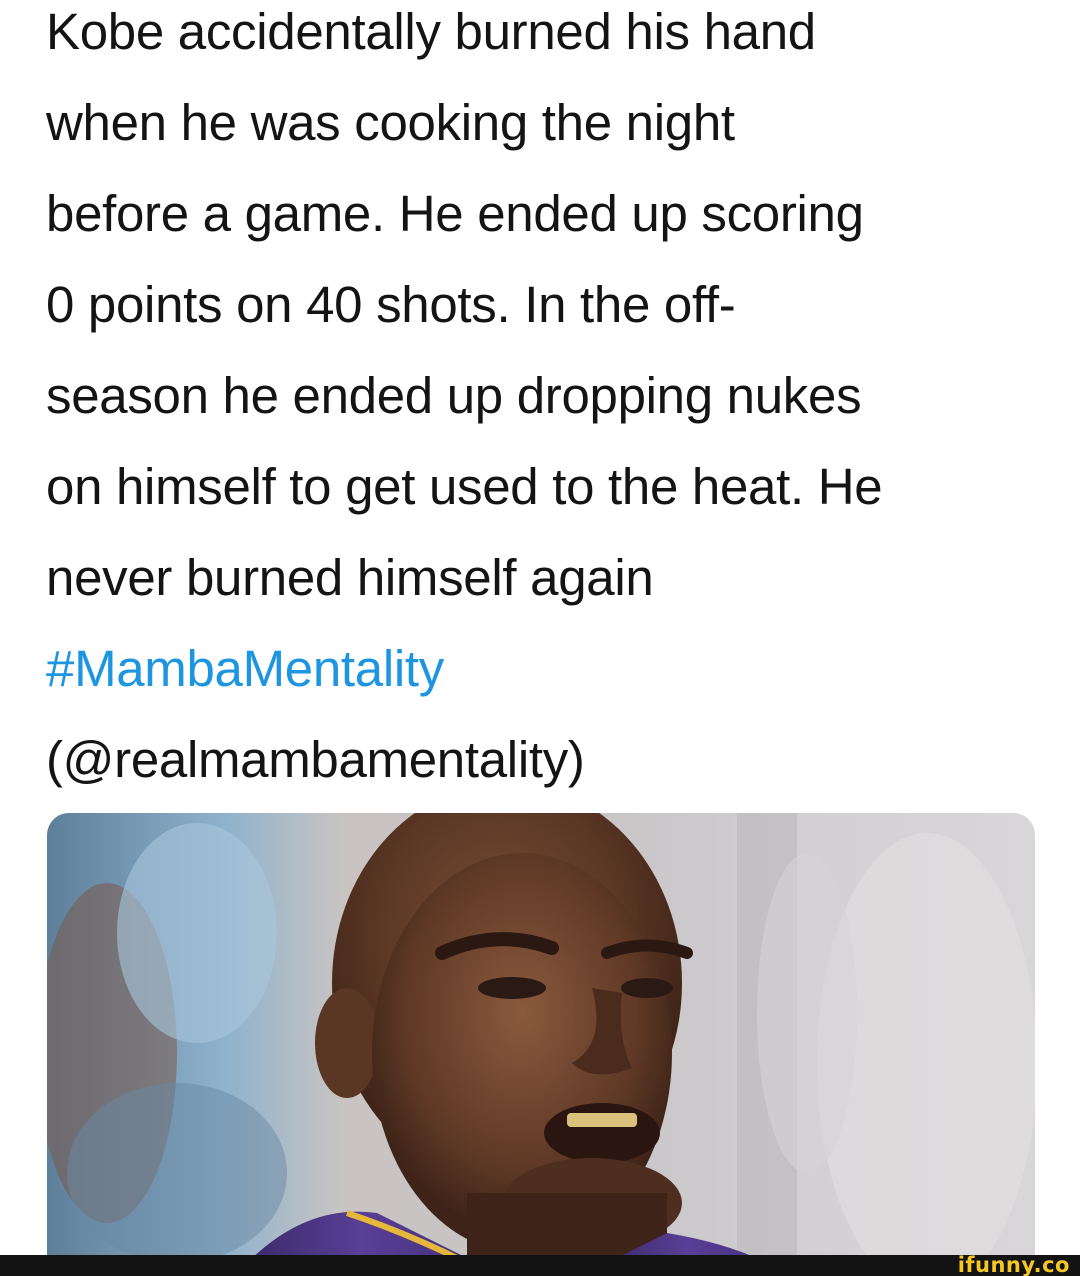 The image size is (1080, 1276). Describe the element at coordinates (391, 304) in the screenshot. I see `tweet-text-line: 0 points on 40 shots. In the off-` at that location.